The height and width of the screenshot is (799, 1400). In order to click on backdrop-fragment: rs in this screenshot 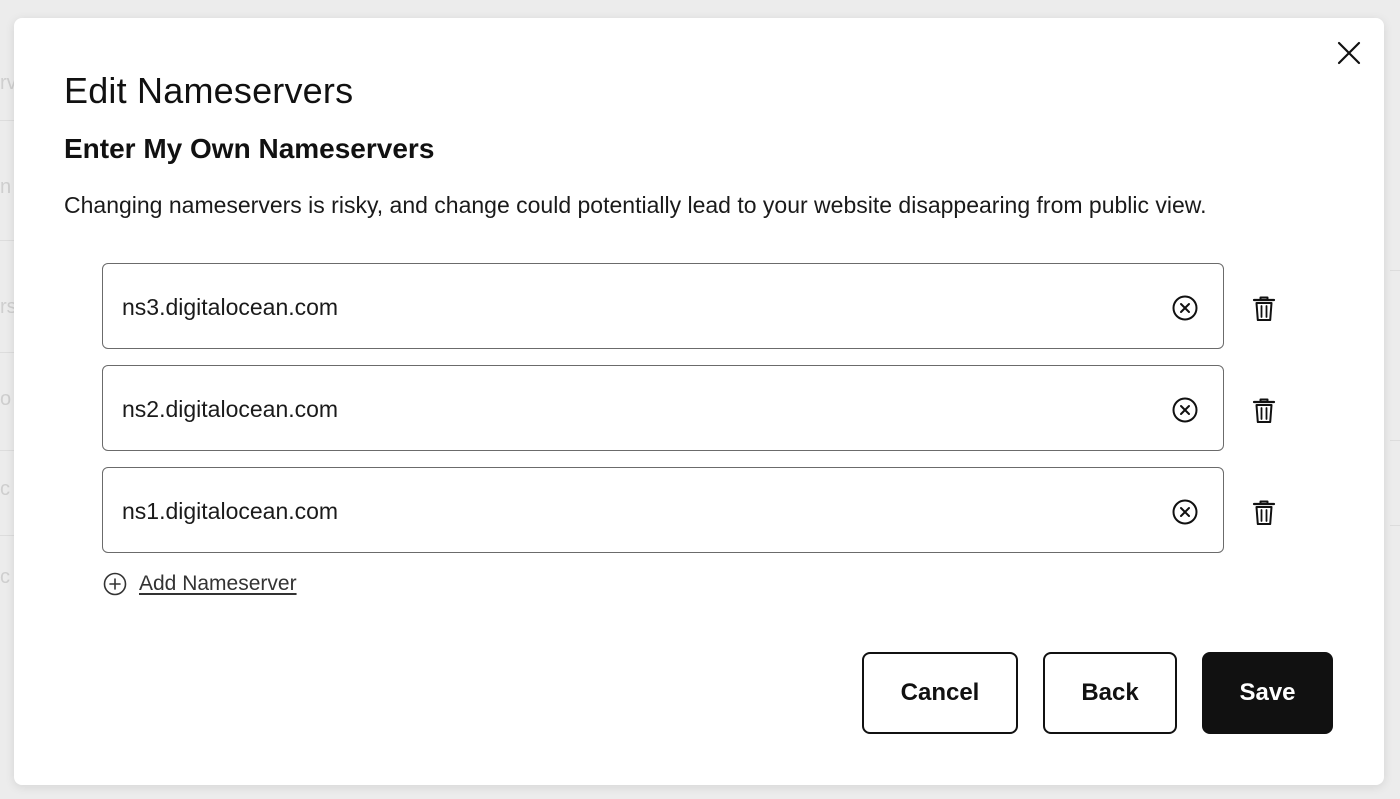, I will do `click(7, 307)`.